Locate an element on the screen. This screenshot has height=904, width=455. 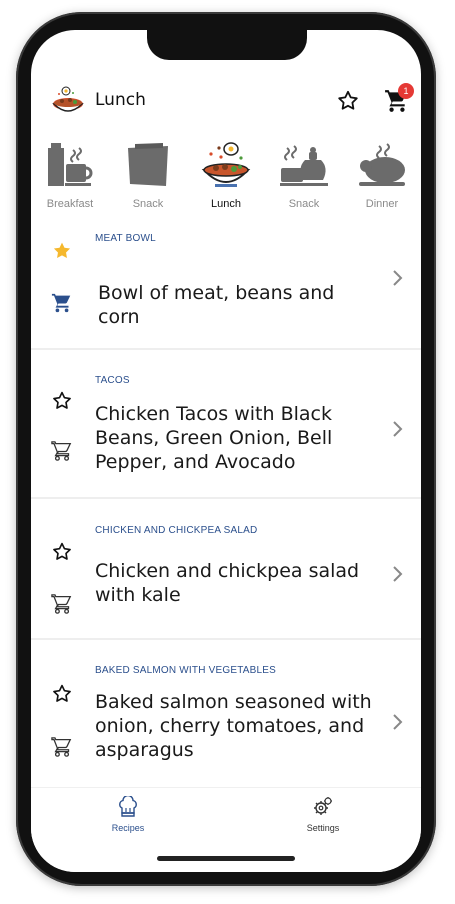
snack-icon is located at coordinates (148, 164).